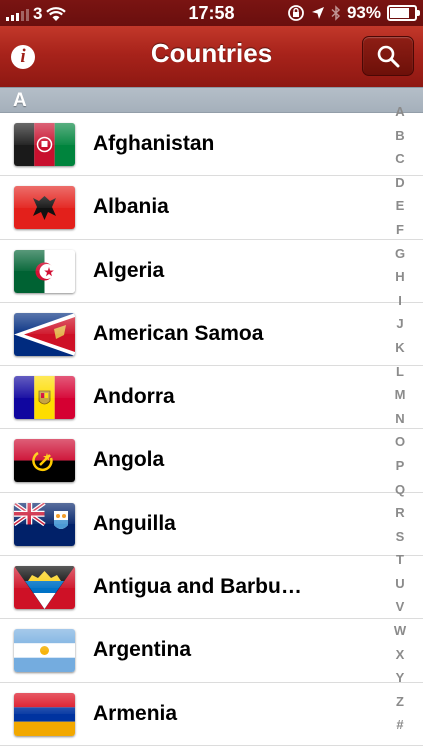 The width and height of the screenshot is (423, 750). What do you see at coordinates (317, 13) in the screenshot?
I see `location-icon` at bounding box center [317, 13].